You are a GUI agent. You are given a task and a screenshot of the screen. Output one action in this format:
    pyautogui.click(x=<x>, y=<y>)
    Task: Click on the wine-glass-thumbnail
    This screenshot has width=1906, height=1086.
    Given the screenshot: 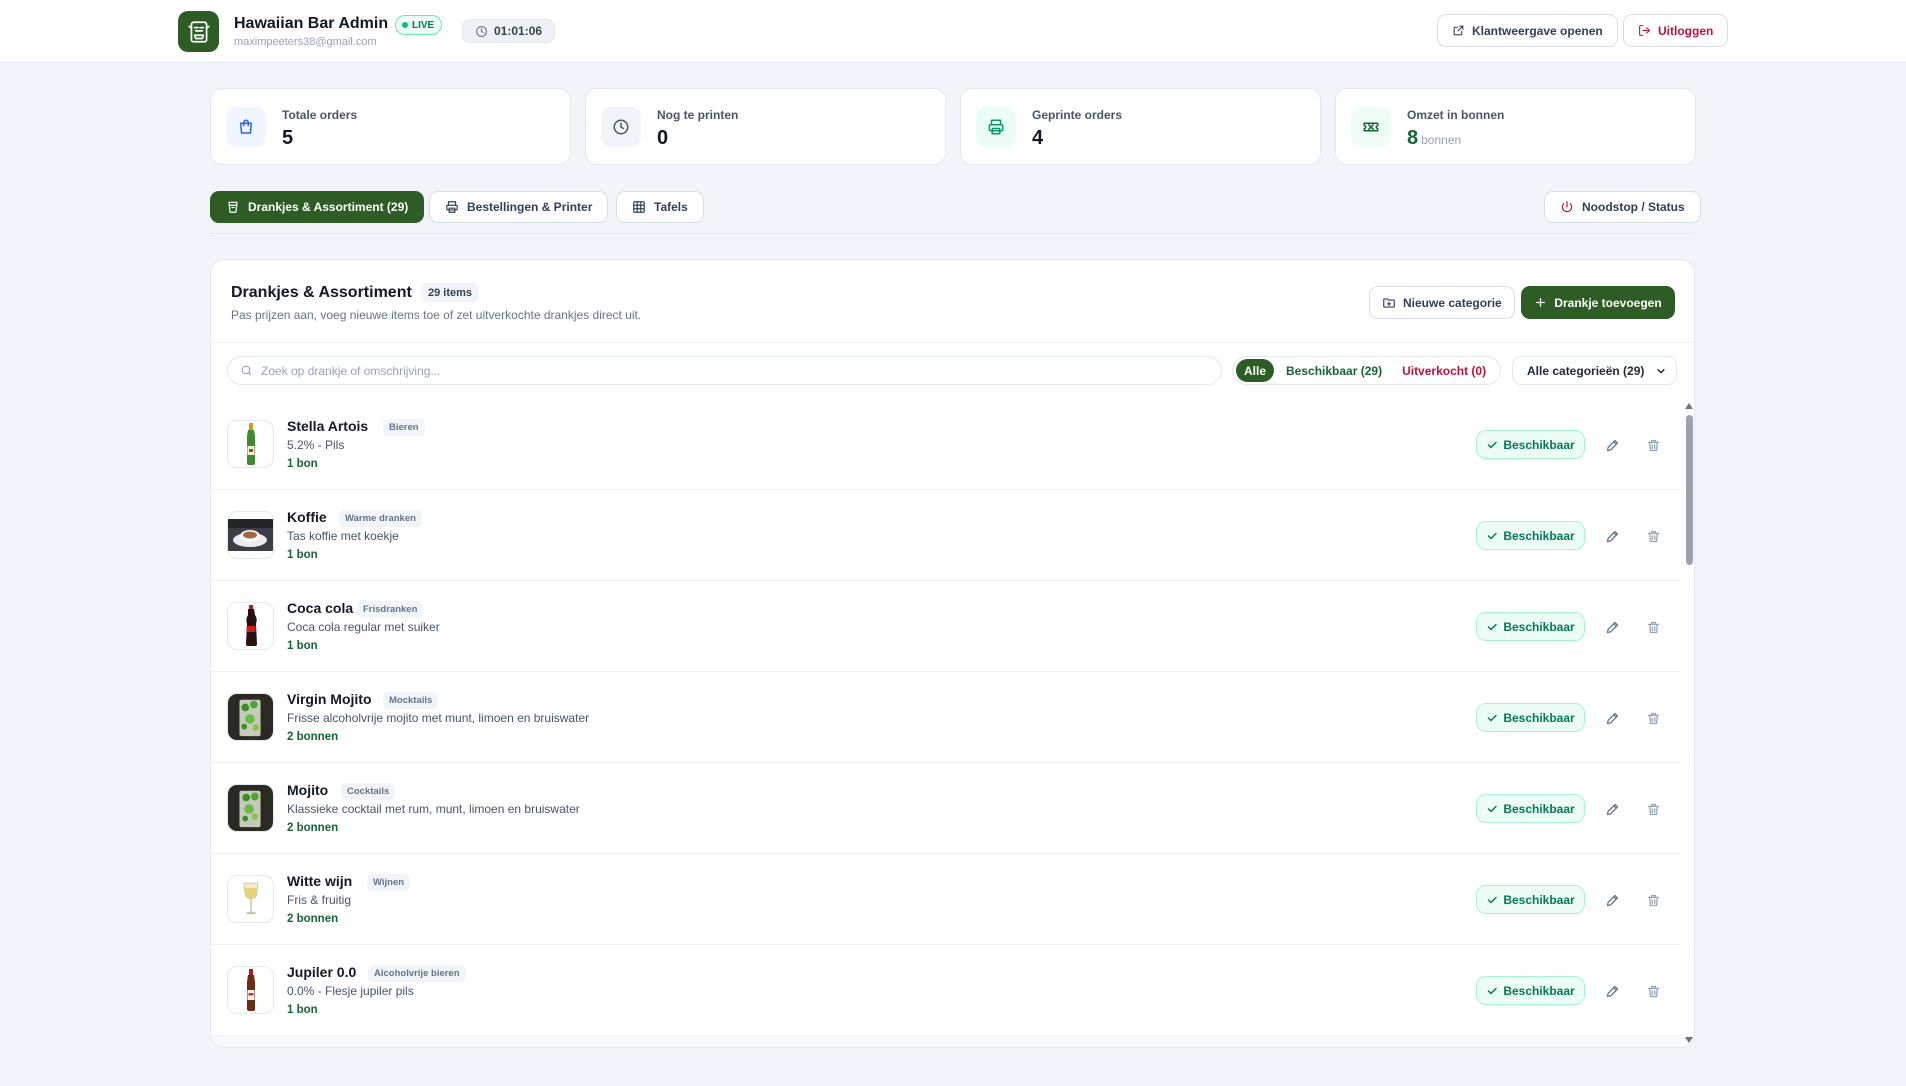 What is the action you would take?
    pyautogui.click(x=250, y=899)
    